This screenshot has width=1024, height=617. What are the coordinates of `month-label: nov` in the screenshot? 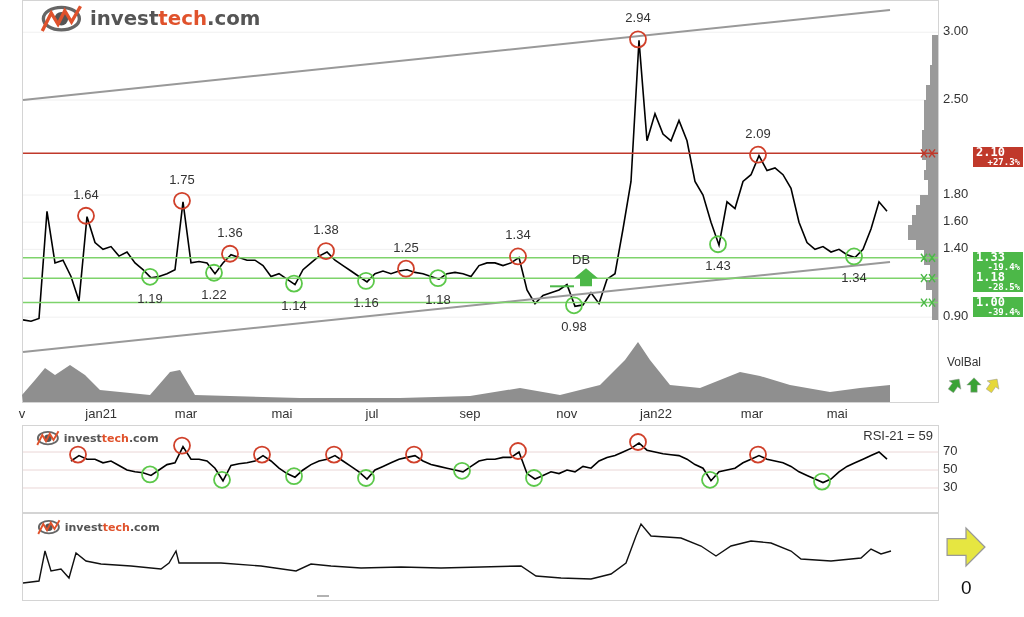 It's located at (567, 413).